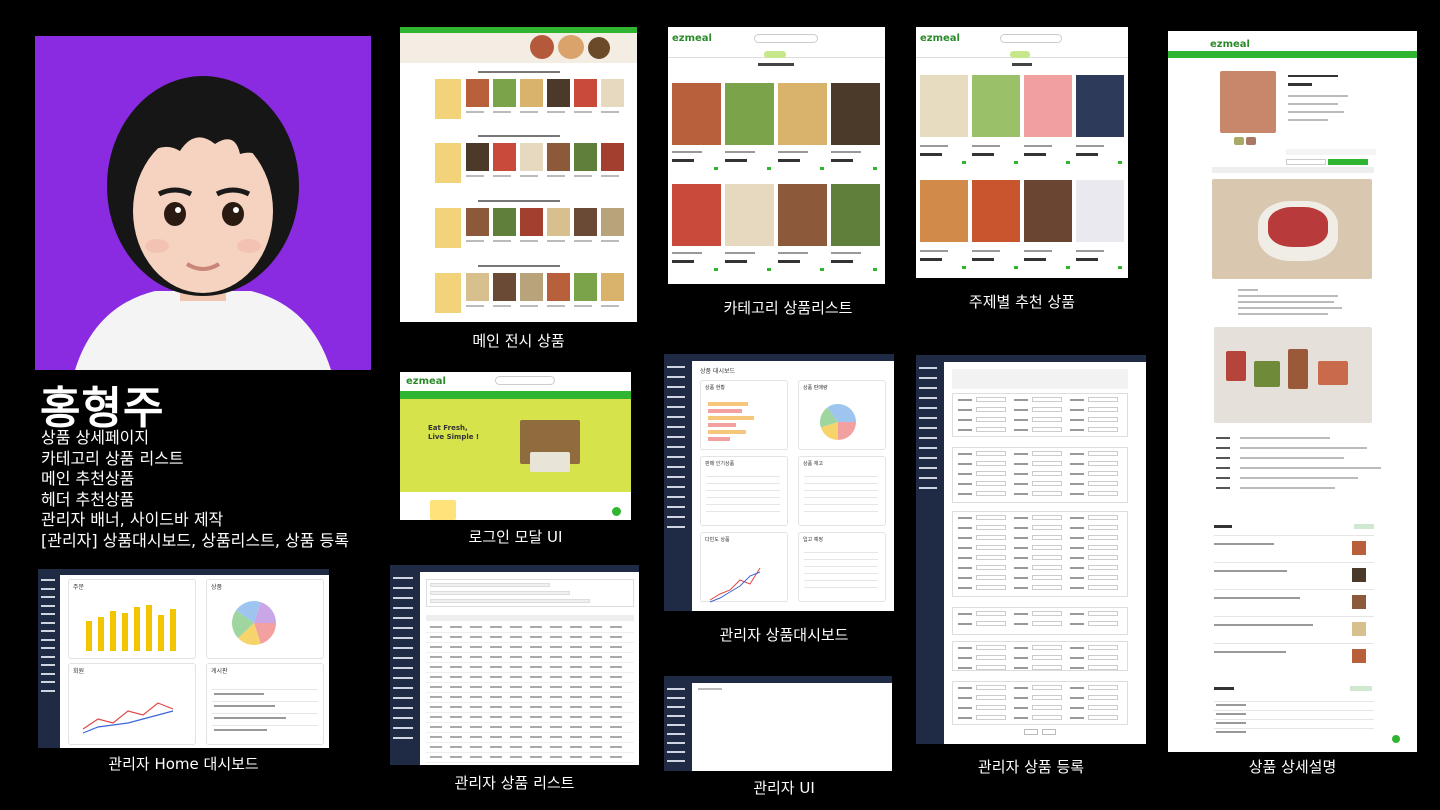 This screenshot has width=1440, height=810. I want to click on brand-logo: ezmeal, so click(1230, 44).